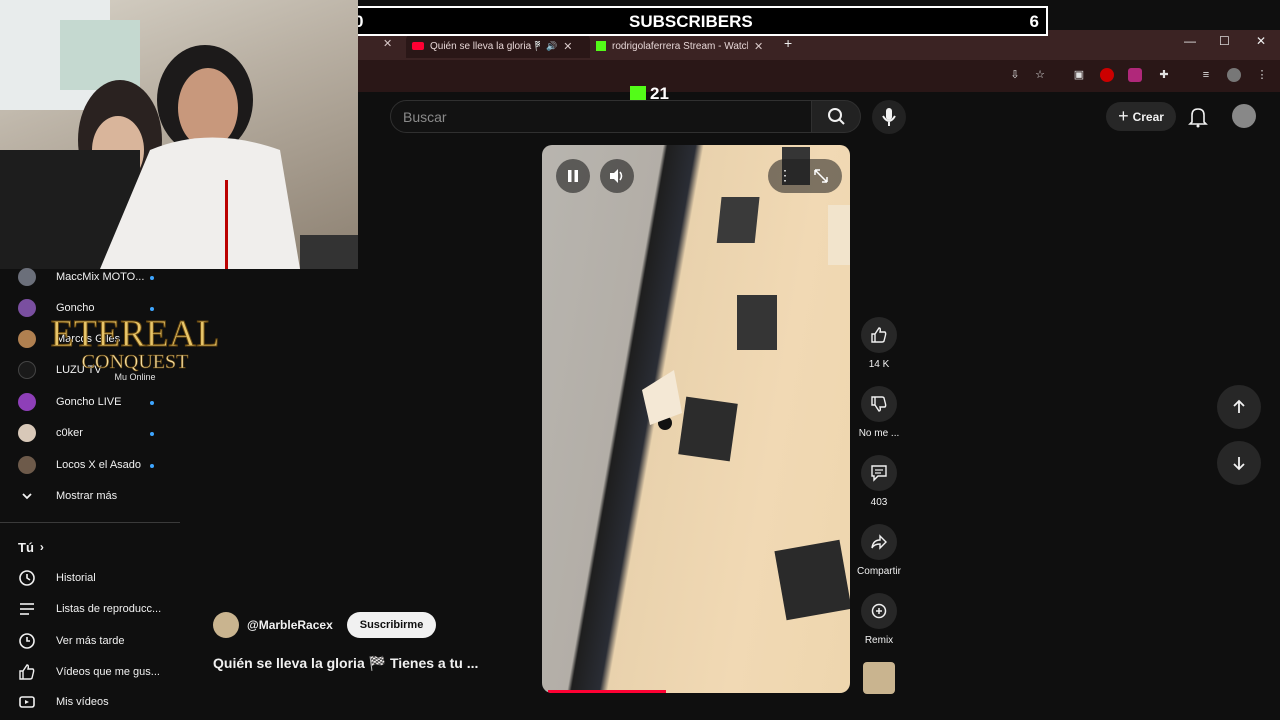 The image size is (1280, 720). Describe the element at coordinates (63, 702) in the screenshot. I see `sidebar-item-my-videos: Mis vídeos` at that location.